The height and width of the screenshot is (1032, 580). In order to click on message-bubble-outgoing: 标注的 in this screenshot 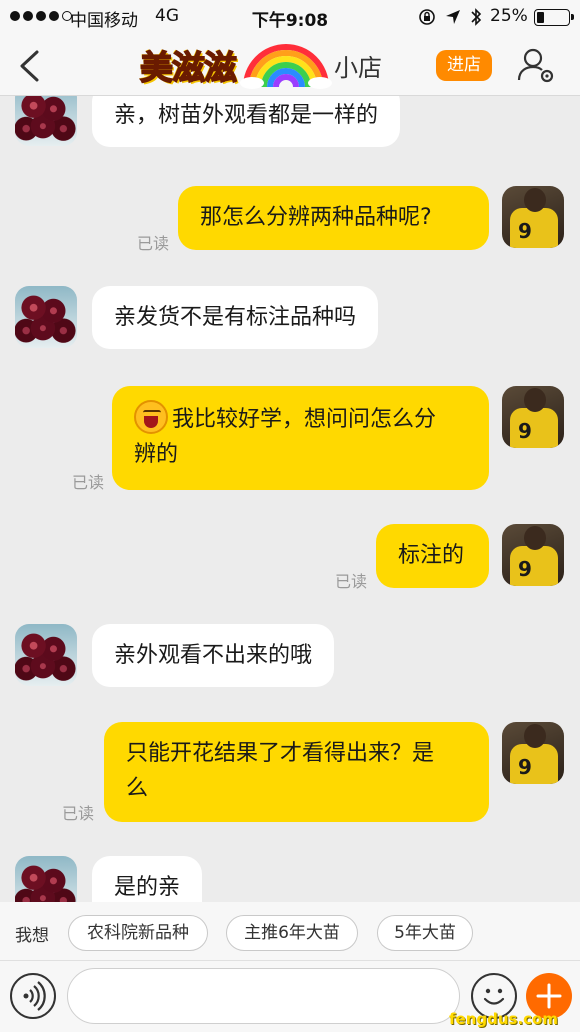, I will do `click(432, 556)`.